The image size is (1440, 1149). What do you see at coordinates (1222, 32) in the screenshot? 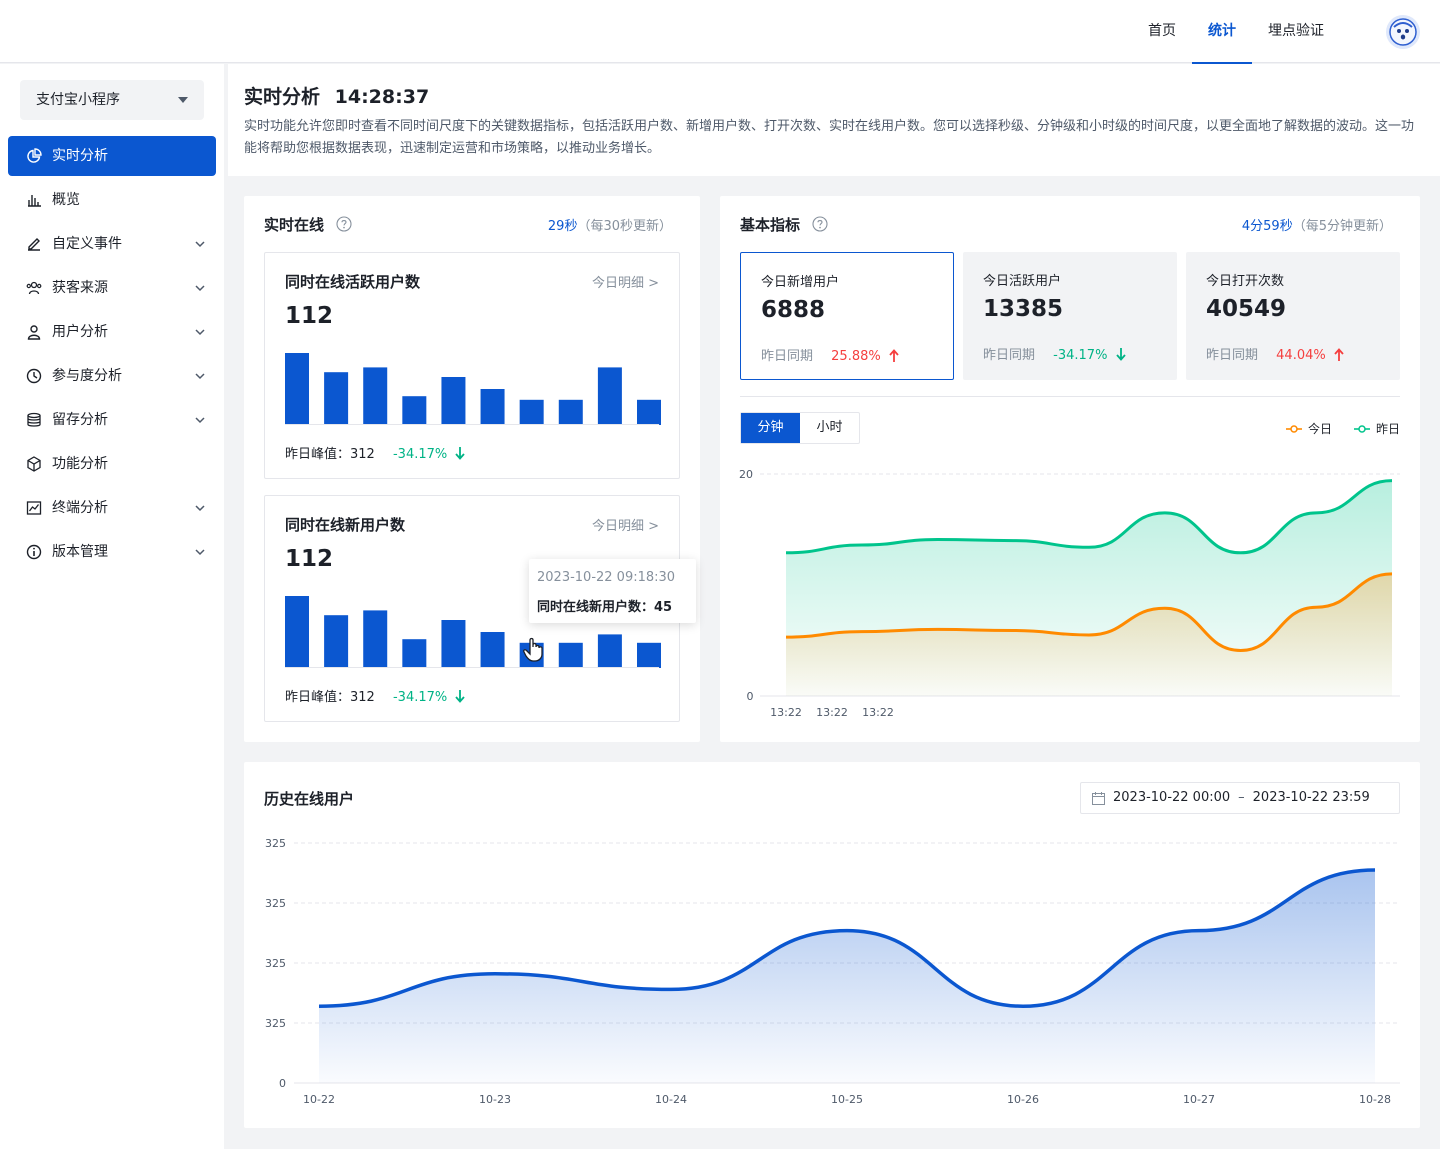
I see `topnav-statistics: 统计` at bounding box center [1222, 32].